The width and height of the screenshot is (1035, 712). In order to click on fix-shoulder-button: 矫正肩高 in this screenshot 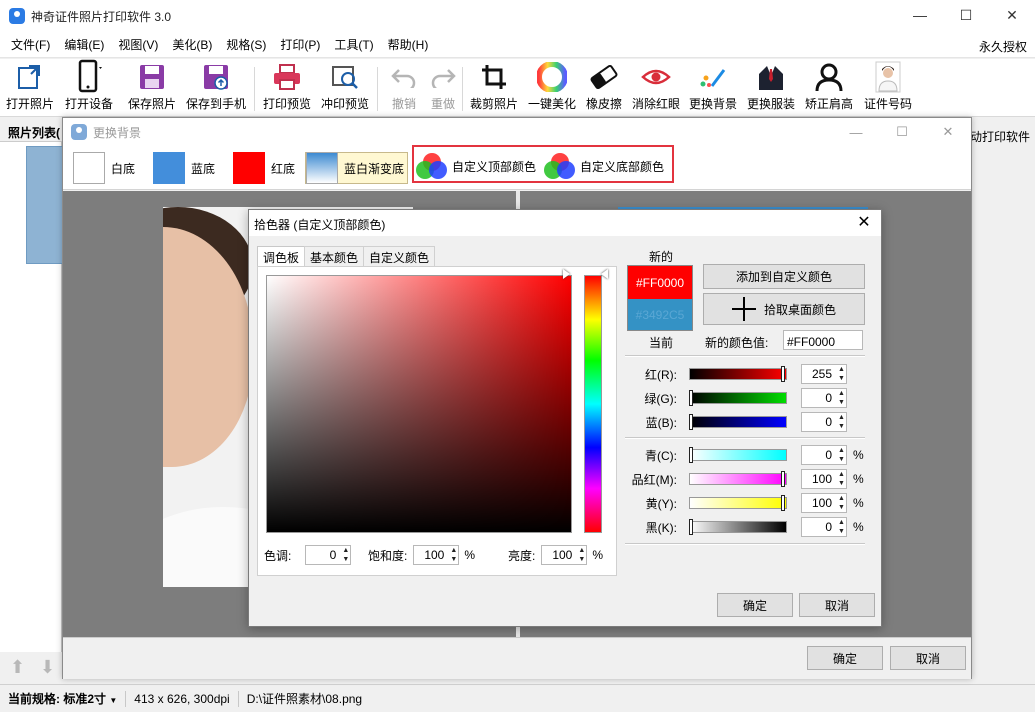, I will do `click(829, 88)`.